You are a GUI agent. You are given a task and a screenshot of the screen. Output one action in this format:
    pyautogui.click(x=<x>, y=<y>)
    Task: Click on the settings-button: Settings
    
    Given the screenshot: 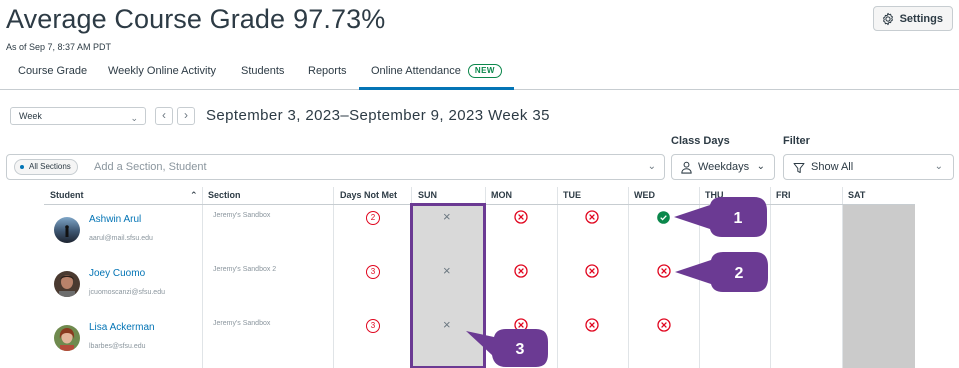 What is the action you would take?
    pyautogui.click(x=912, y=18)
    